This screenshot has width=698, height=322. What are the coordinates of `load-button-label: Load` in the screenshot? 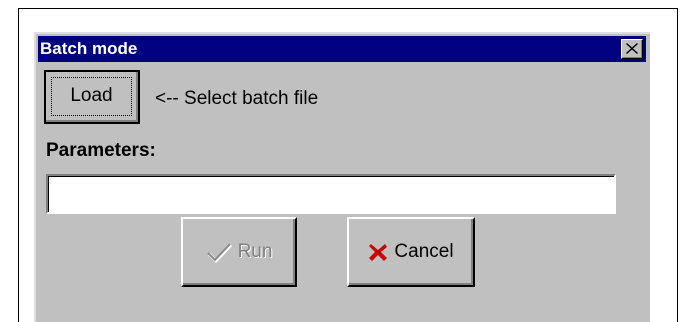 It's located at (91, 96).